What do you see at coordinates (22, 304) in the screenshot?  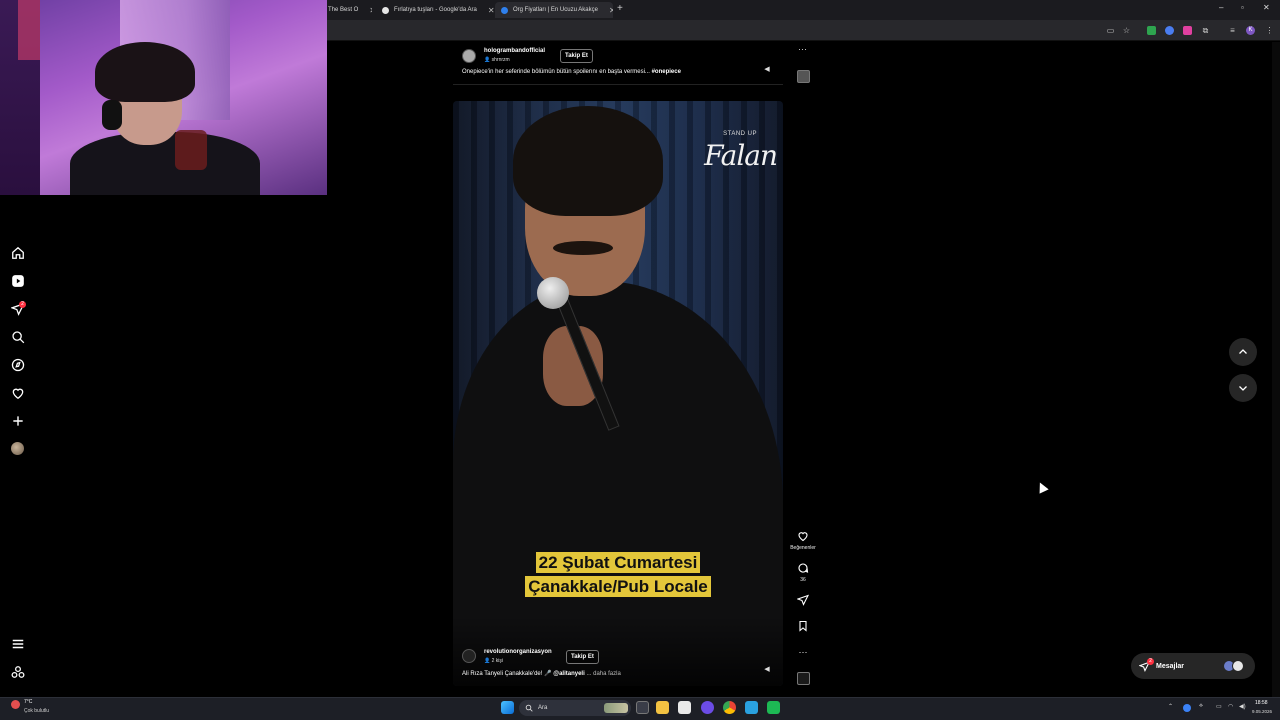 I see `notification-badge: 2` at bounding box center [22, 304].